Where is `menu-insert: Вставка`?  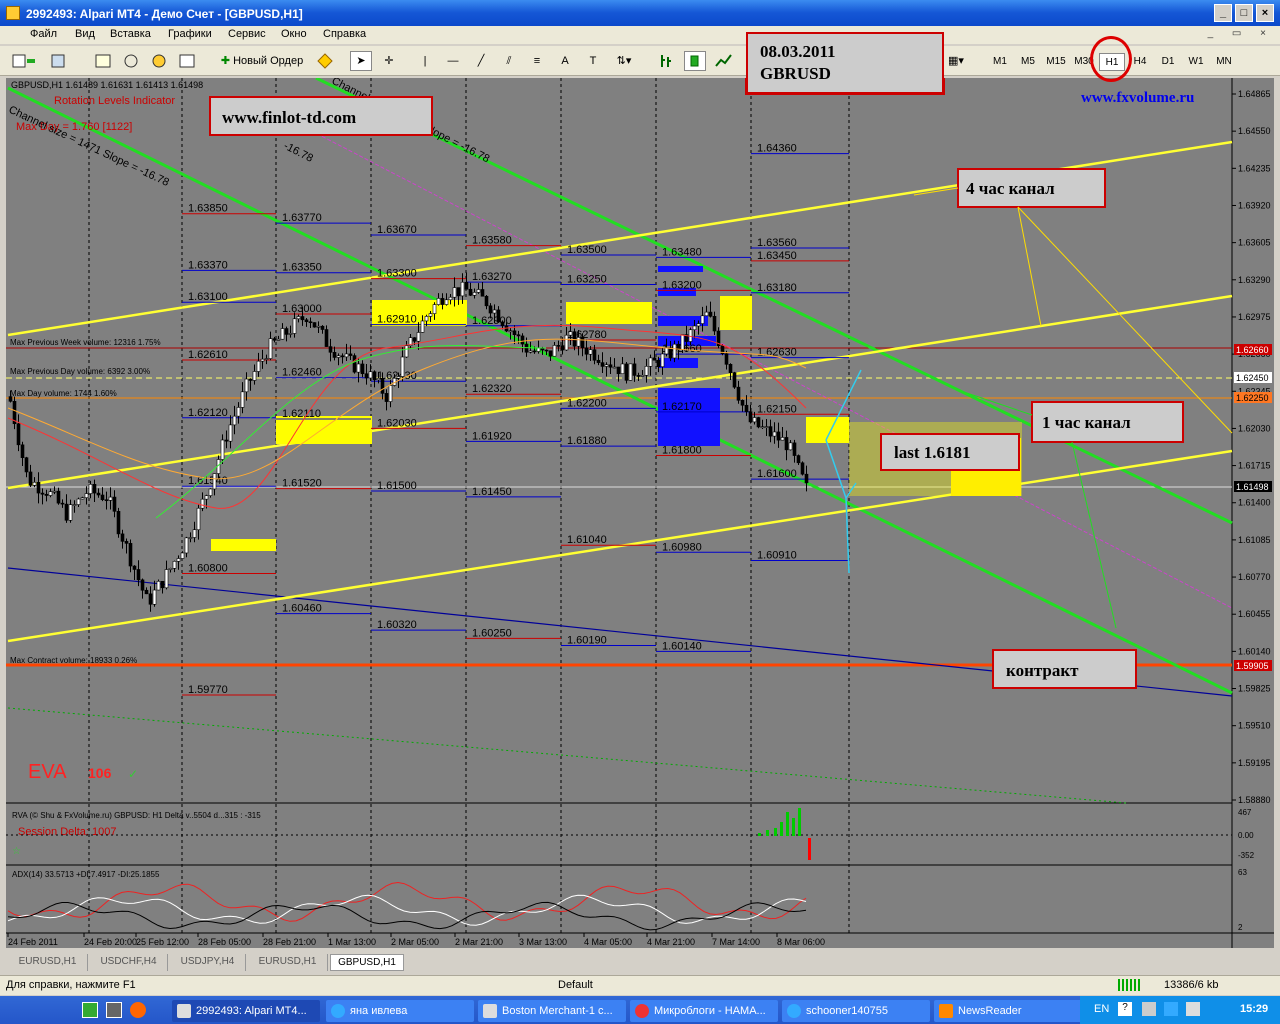 menu-insert: Вставка is located at coordinates (130, 34).